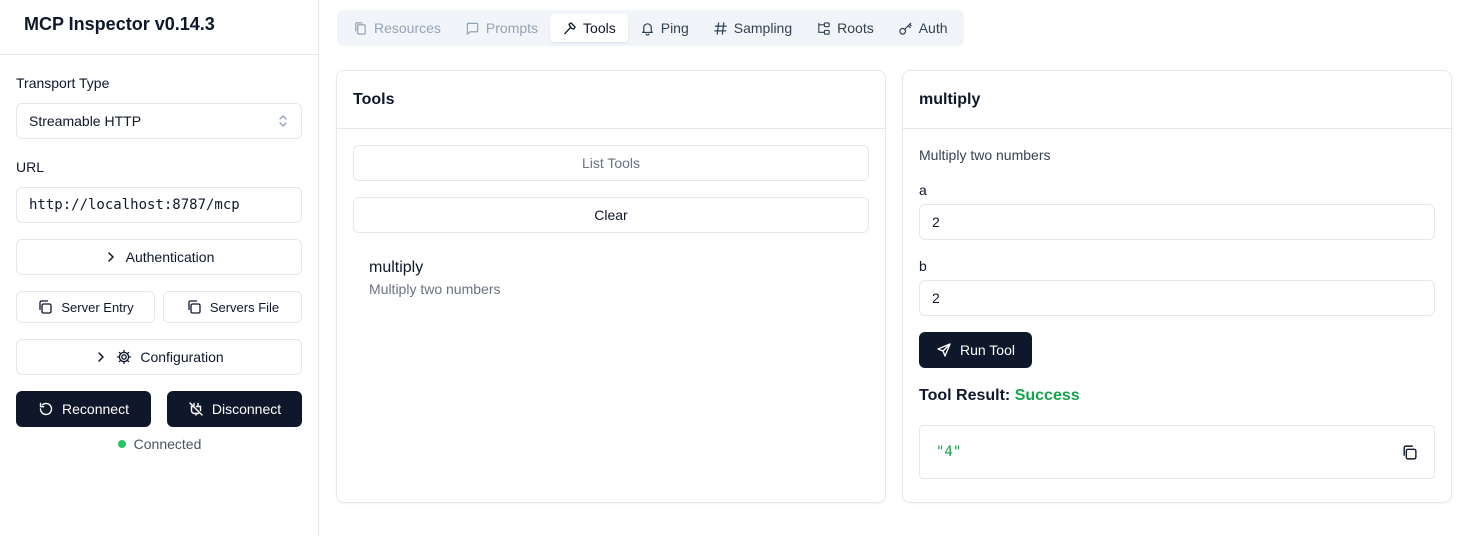  Describe the element at coordinates (1177, 452) in the screenshot. I see `tool-result-box: "4"` at that location.